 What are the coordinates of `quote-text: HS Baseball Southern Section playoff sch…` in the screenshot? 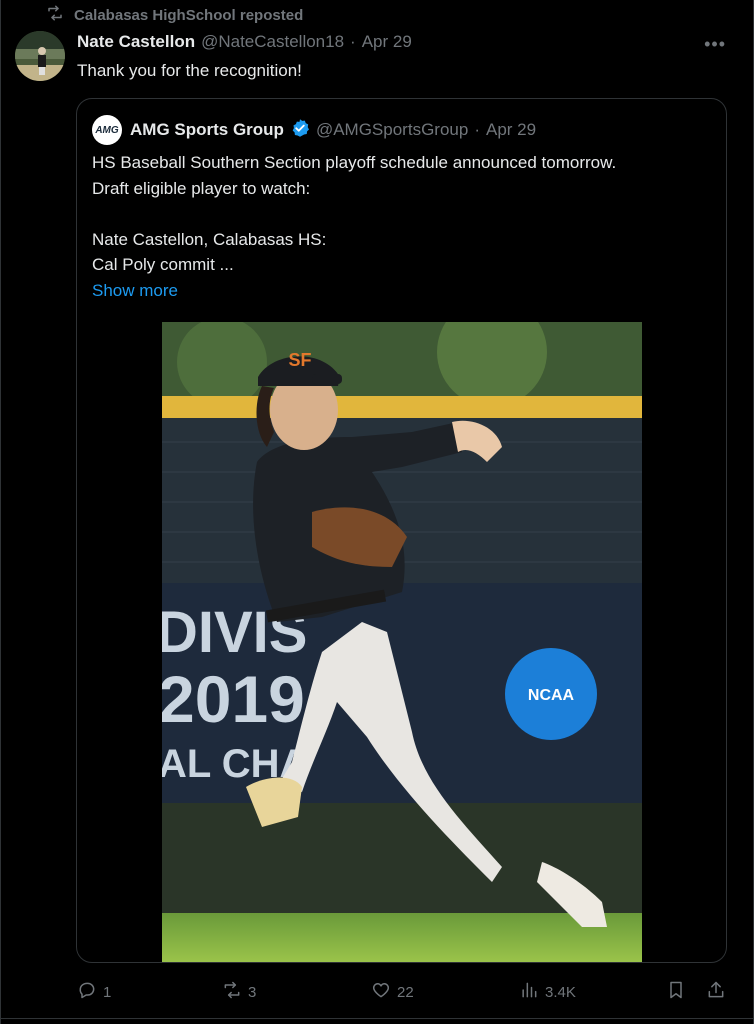 It's located at (402, 226).